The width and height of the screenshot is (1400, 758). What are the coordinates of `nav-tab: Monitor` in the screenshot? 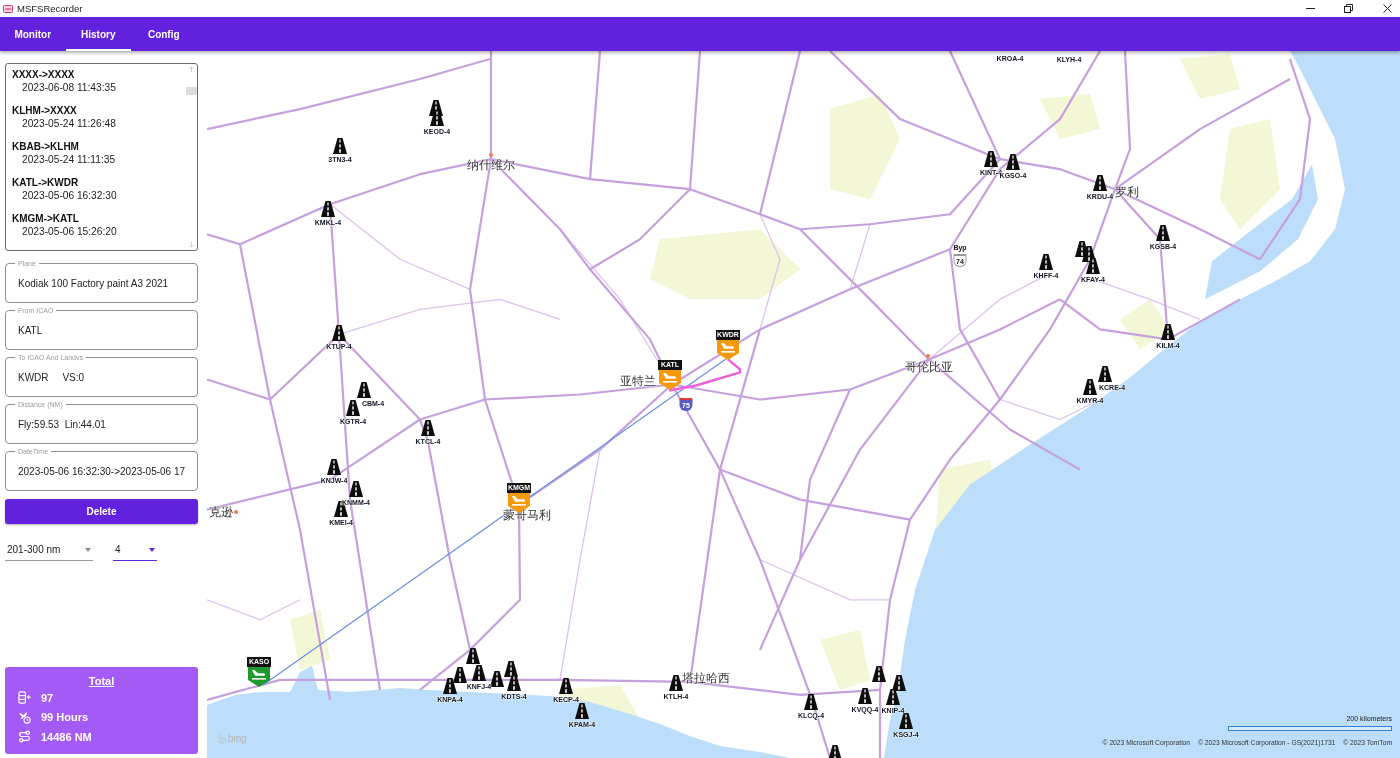 It's located at (33, 34).